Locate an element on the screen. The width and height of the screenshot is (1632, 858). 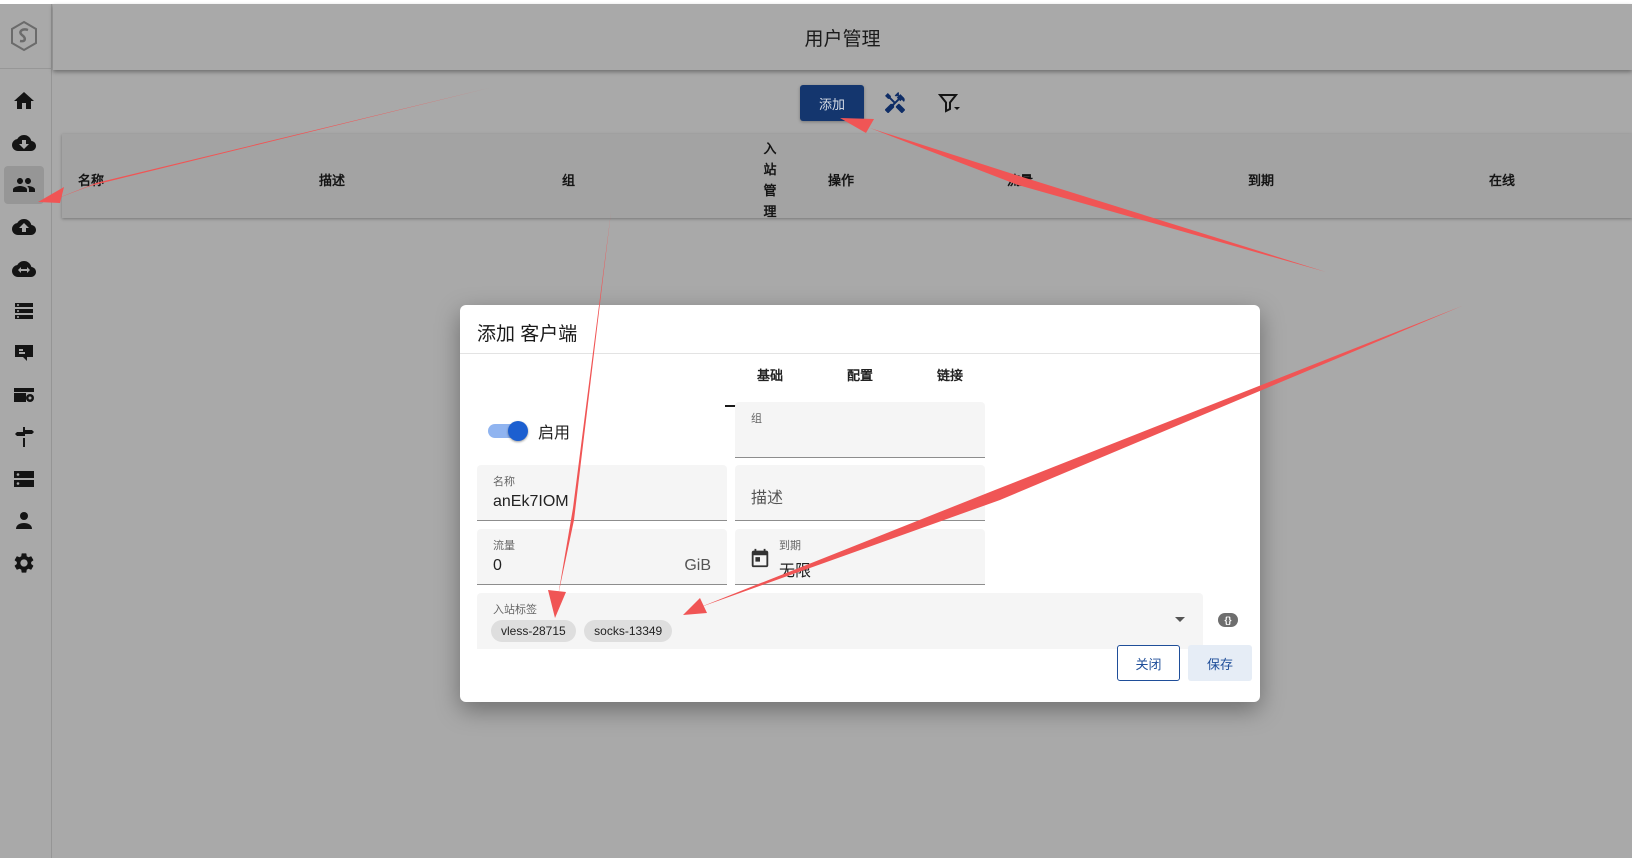
column-header-name: 名称 is located at coordinates (91, 179).